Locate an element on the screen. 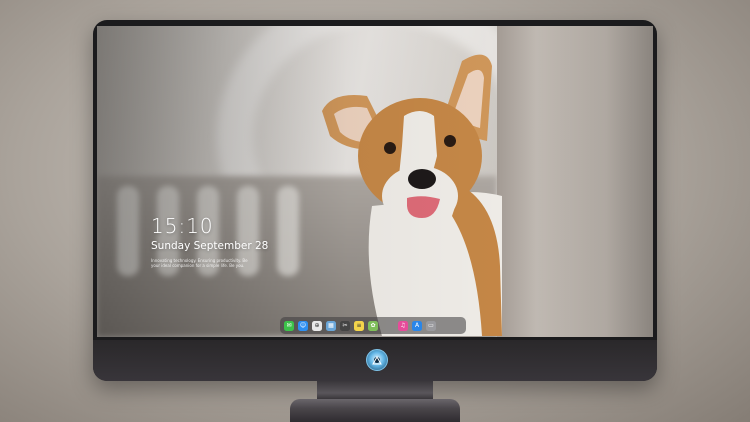 The width and height of the screenshot is (750, 422). appstore-icon: A is located at coordinates (417, 325).